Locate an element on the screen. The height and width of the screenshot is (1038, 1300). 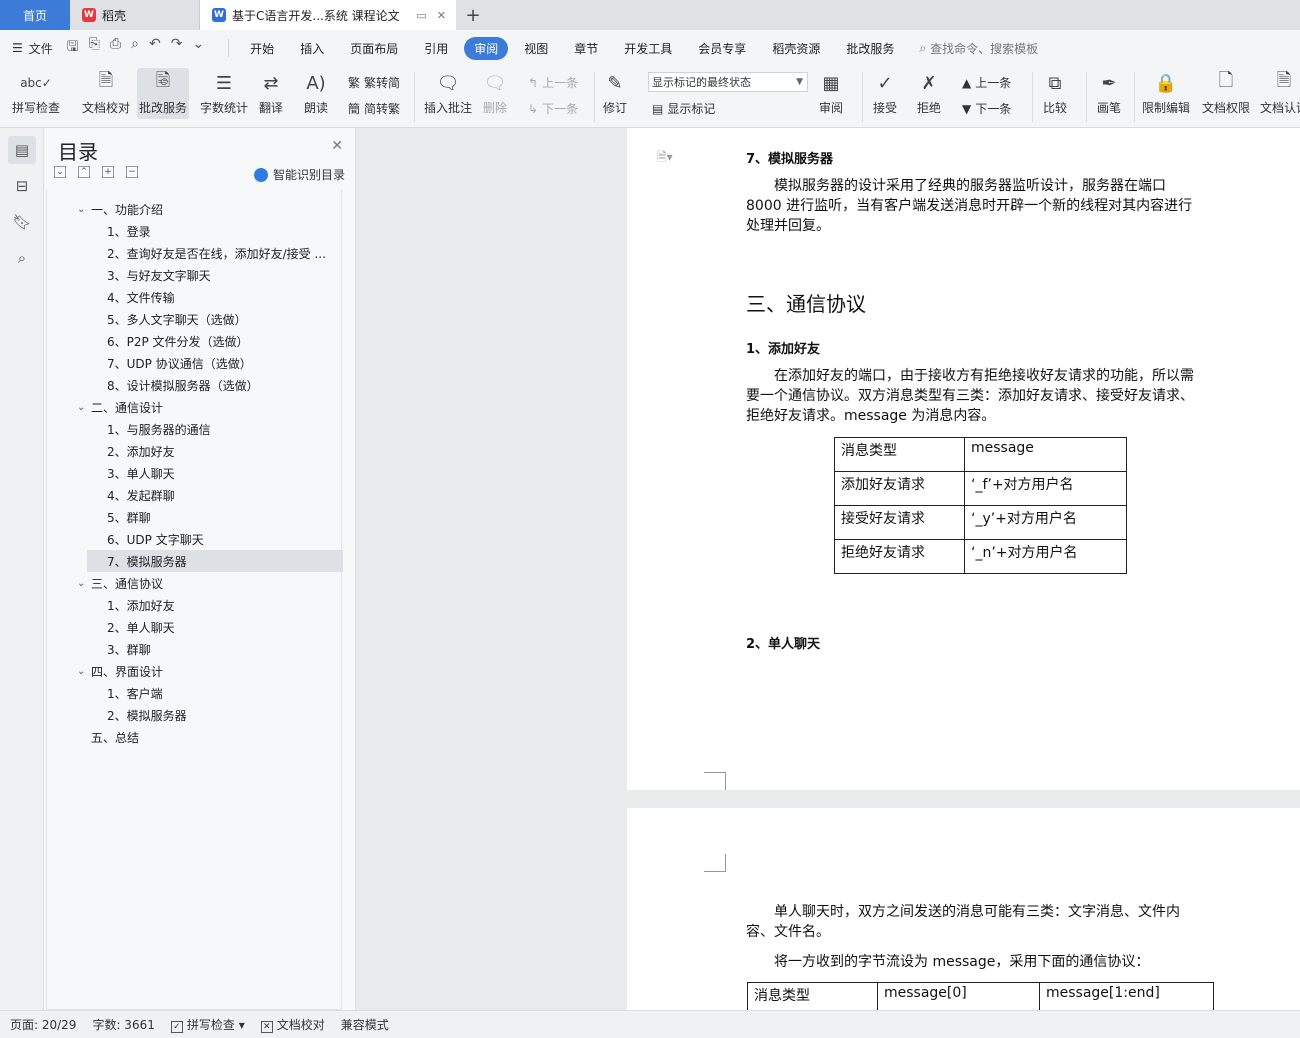
more-icon: ⌄ is located at coordinates (198, 48).